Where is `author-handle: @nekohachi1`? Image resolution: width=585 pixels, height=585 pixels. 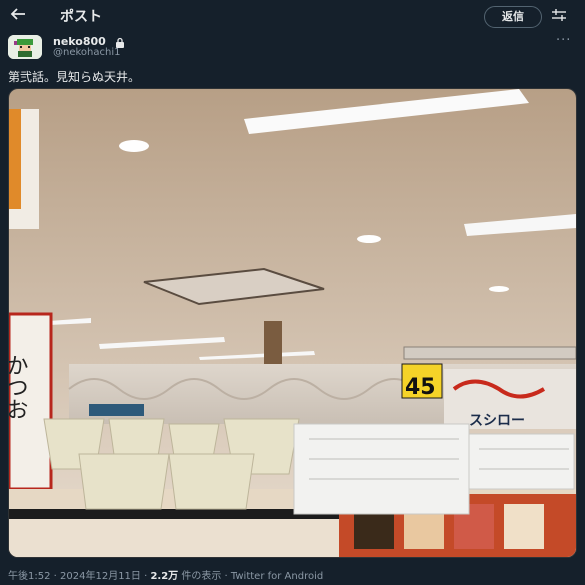 author-handle: @nekohachi1 is located at coordinates (87, 52).